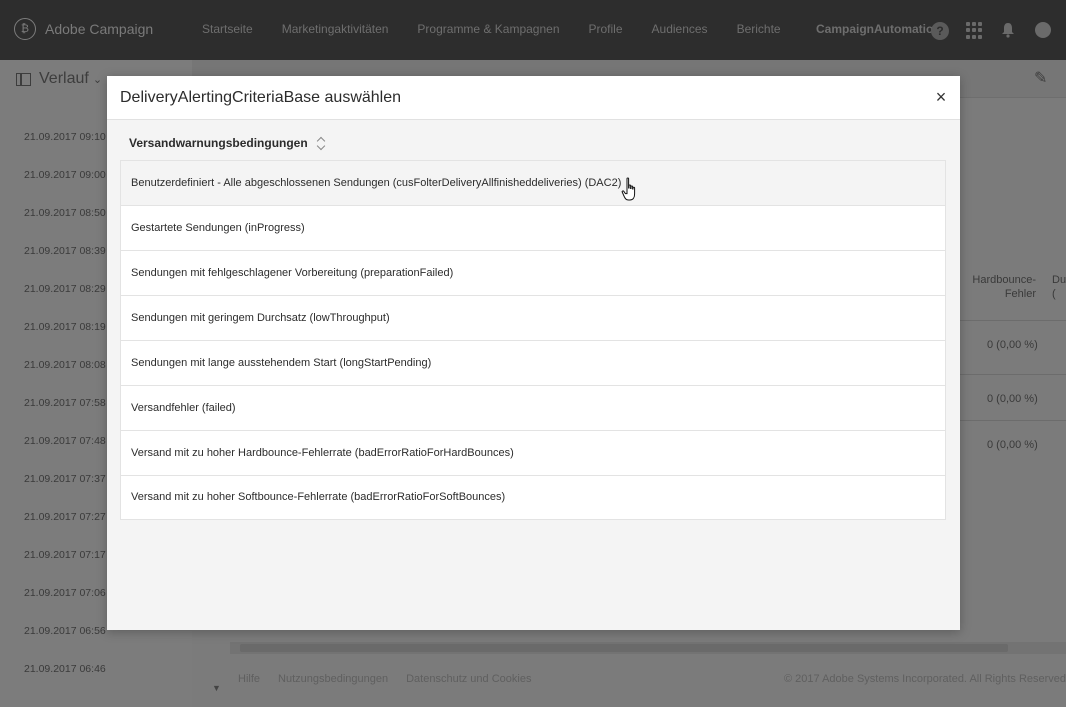 The image size is (1066, 707). What do you see at coordinates (25, 29) in the screenshot?
I see `adobe-campaign-logo-icon: ₿` at bounding box center [25, 29].